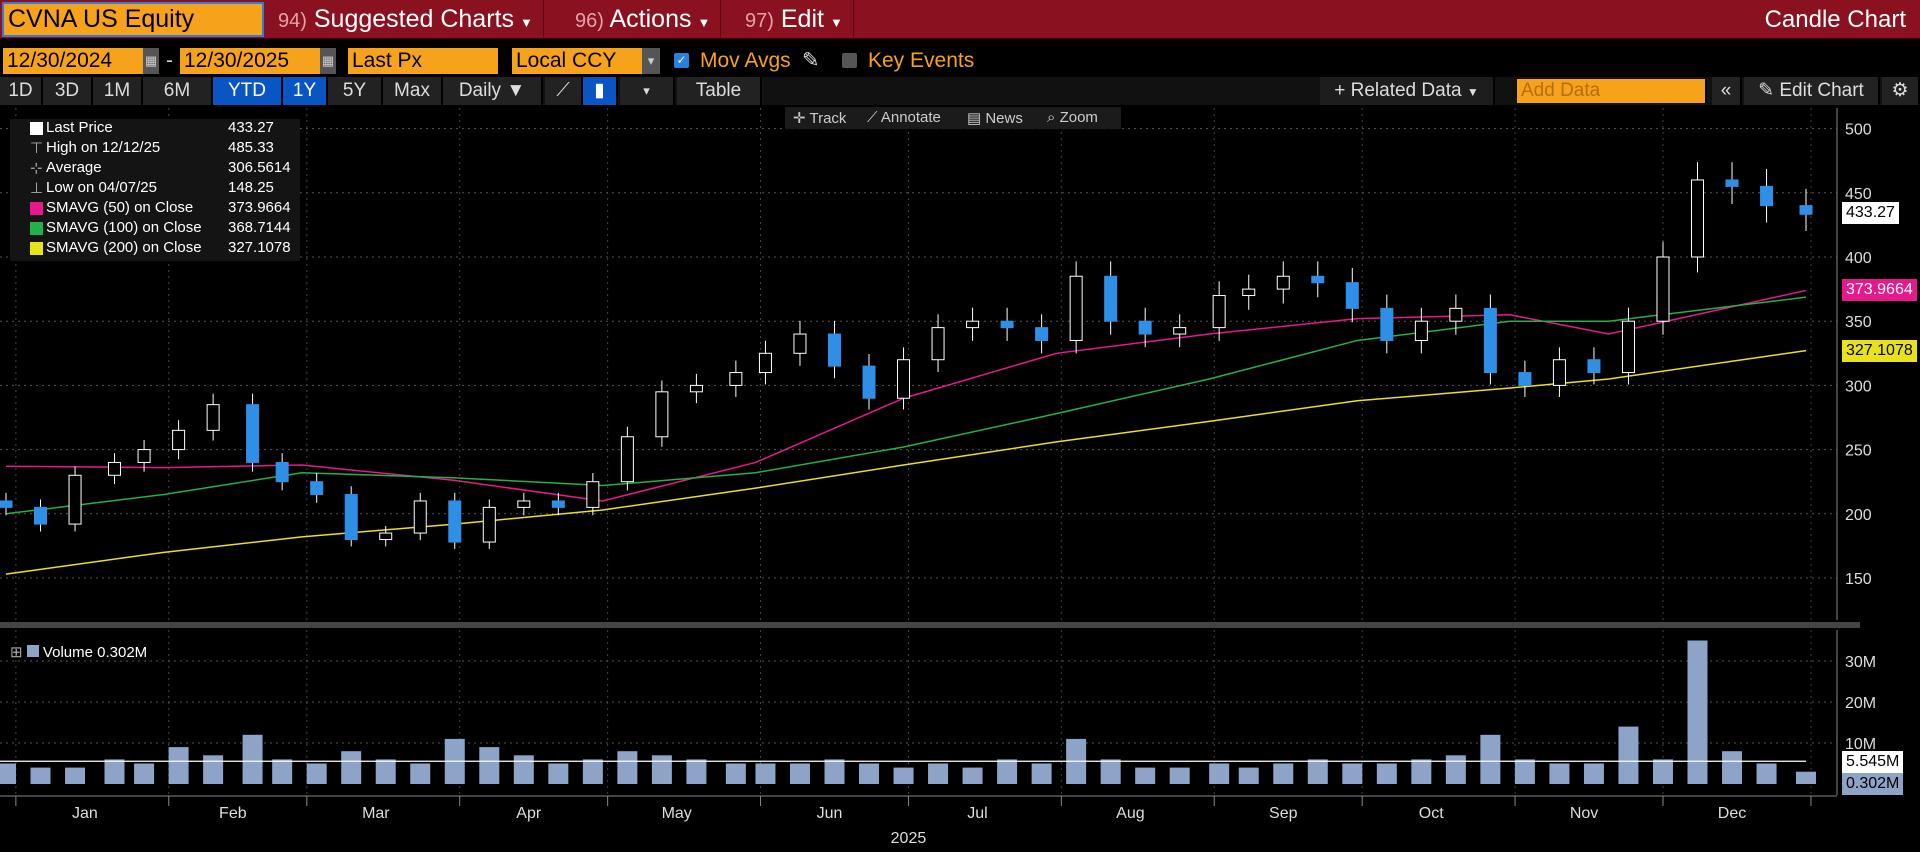  Describe the element at coordinates (1612, 91) in the screenshot. I see `add-data-input: Add Data` at that location.